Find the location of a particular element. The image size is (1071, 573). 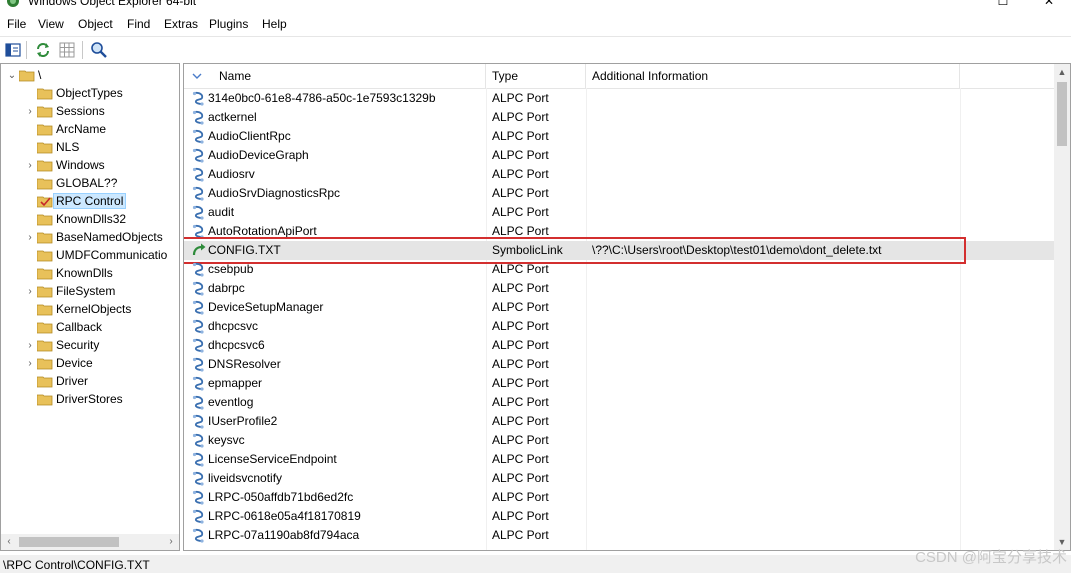

table-row: epmapper ALPC Port is located at coordinates (620, 383).